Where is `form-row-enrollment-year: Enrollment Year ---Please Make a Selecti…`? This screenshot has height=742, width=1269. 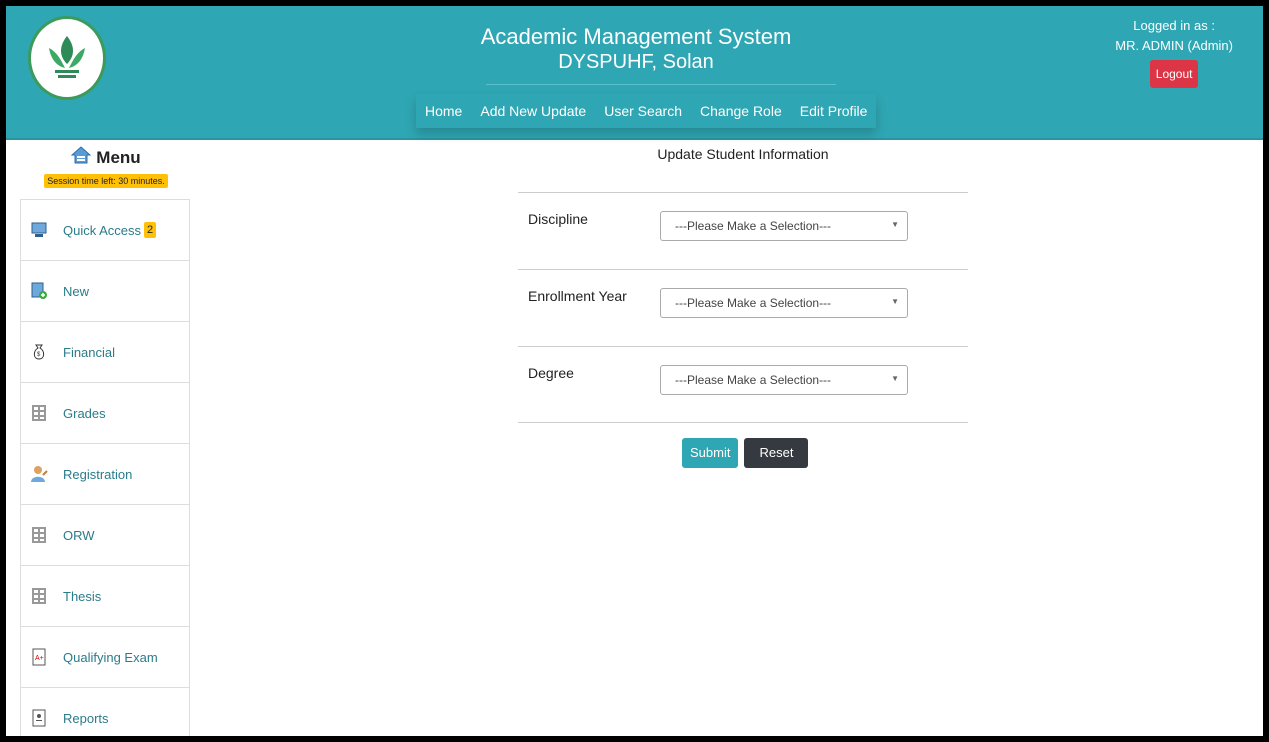
form-row-enrollment-year: Enrollment Year ---Please Make a Selecti… is located at coordinates (743, 307).